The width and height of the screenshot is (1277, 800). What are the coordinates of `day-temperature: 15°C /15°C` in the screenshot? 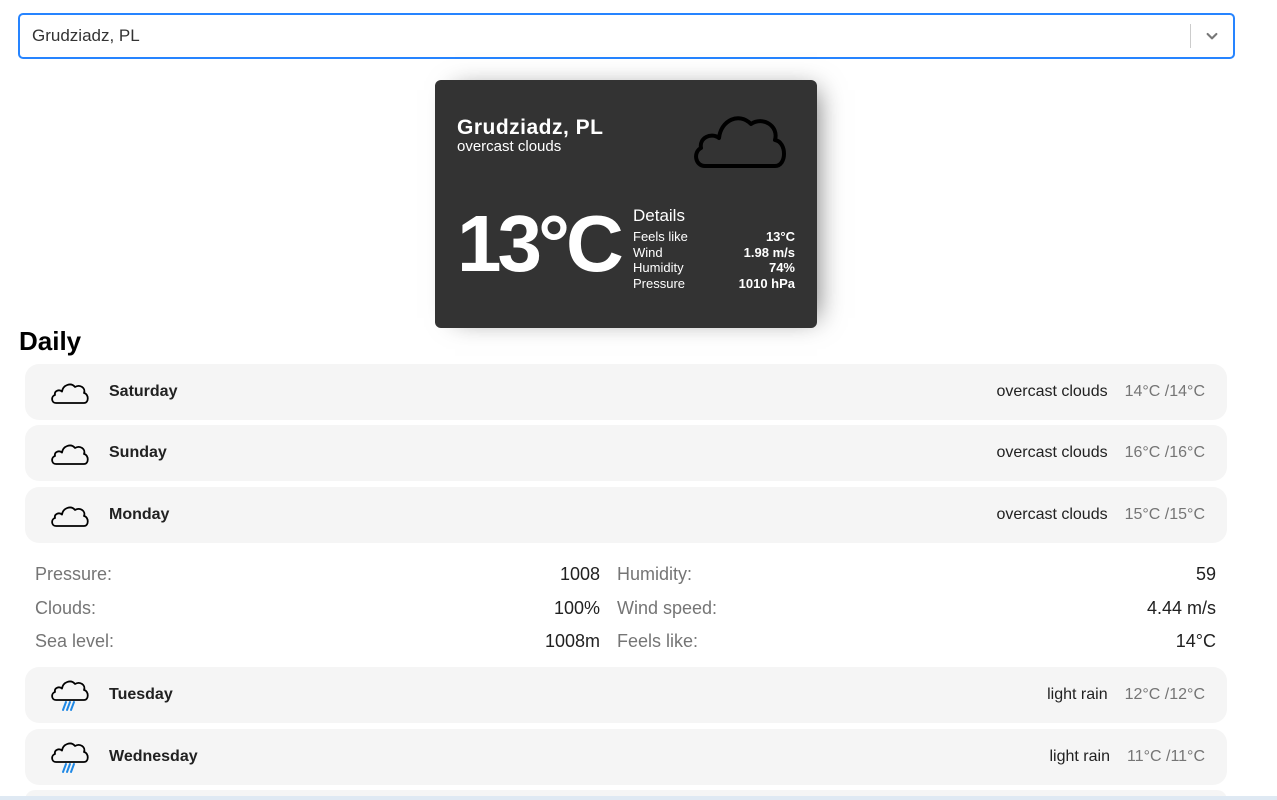 It's located at (1164, 514).